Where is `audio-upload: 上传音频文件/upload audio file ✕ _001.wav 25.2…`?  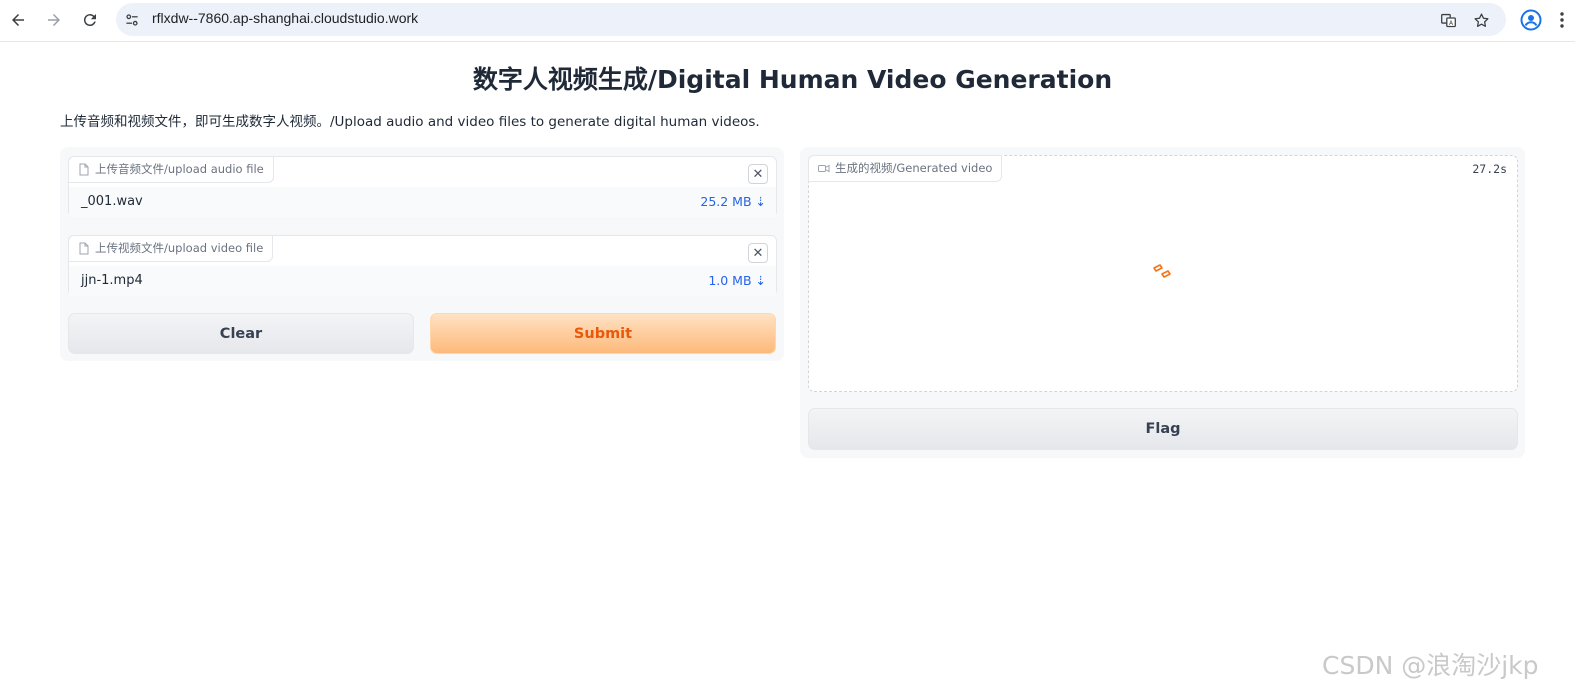
audio-upload: 上传音频文件/upload audio file ✕ _001.wav 25.2… is located at coordinates (422, 186).